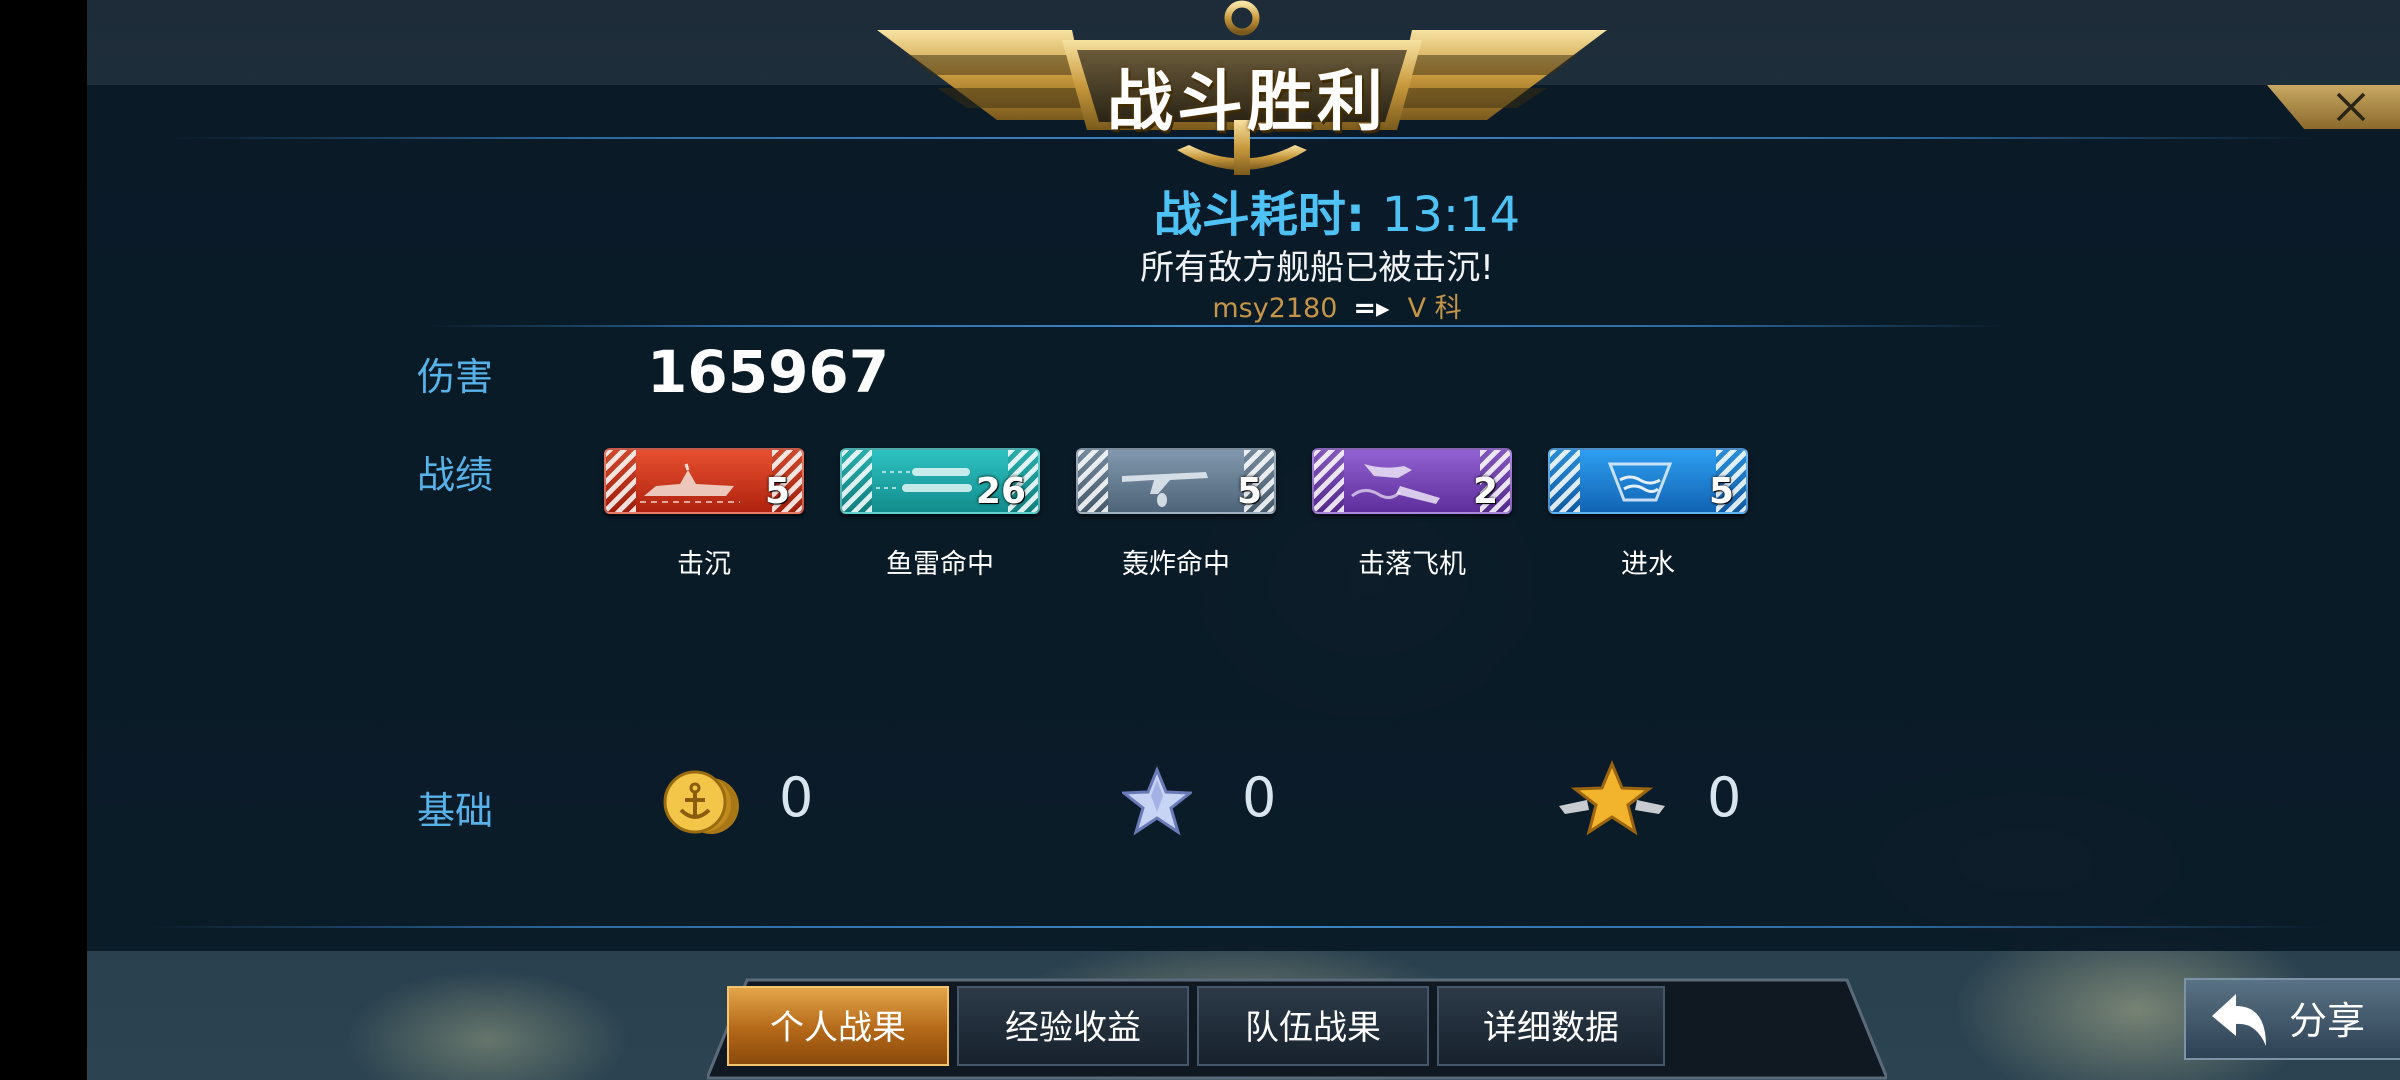 Image resolution: width=2400 pixels, height=1080 pixels. I want to click on bottom-divider, so click(1237, 927).